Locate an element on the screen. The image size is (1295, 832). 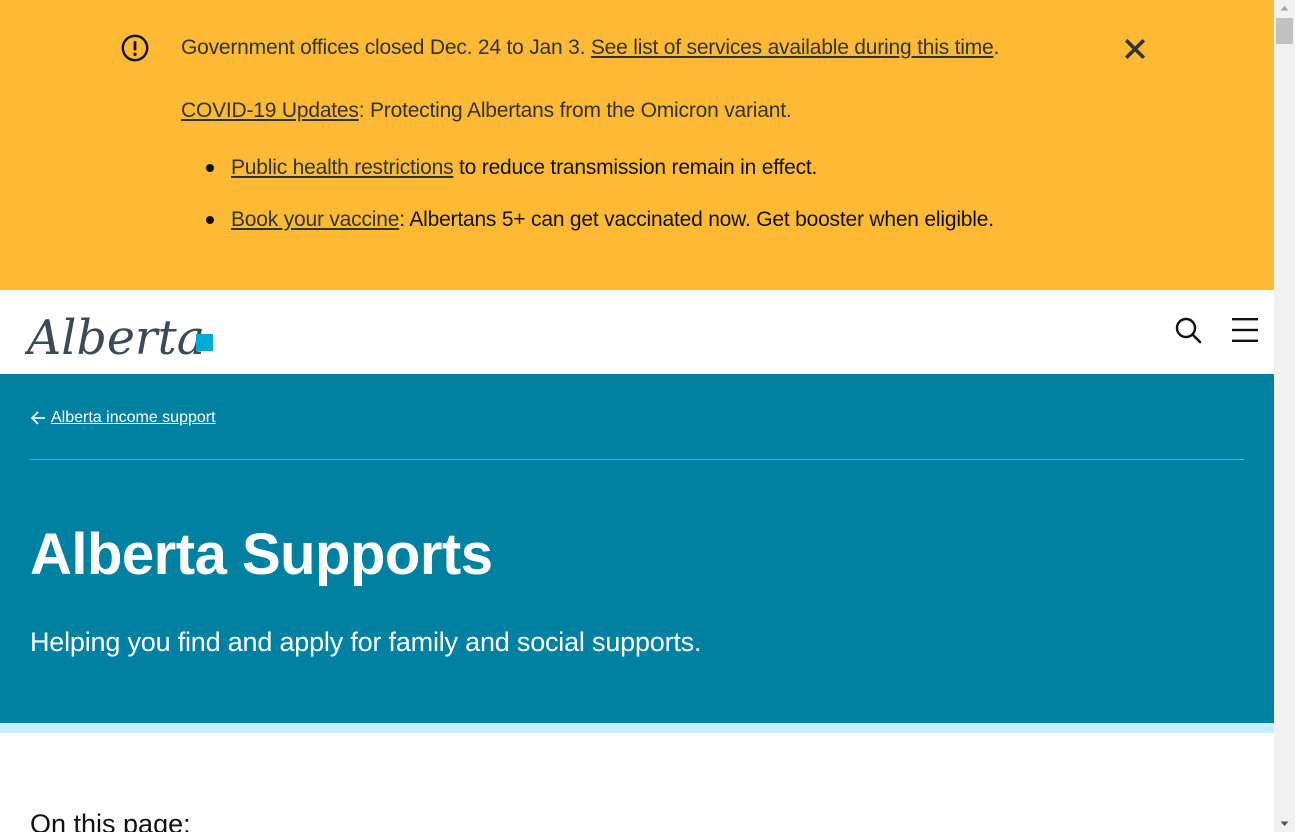
search-icon is located at coordinates (1188, 330).